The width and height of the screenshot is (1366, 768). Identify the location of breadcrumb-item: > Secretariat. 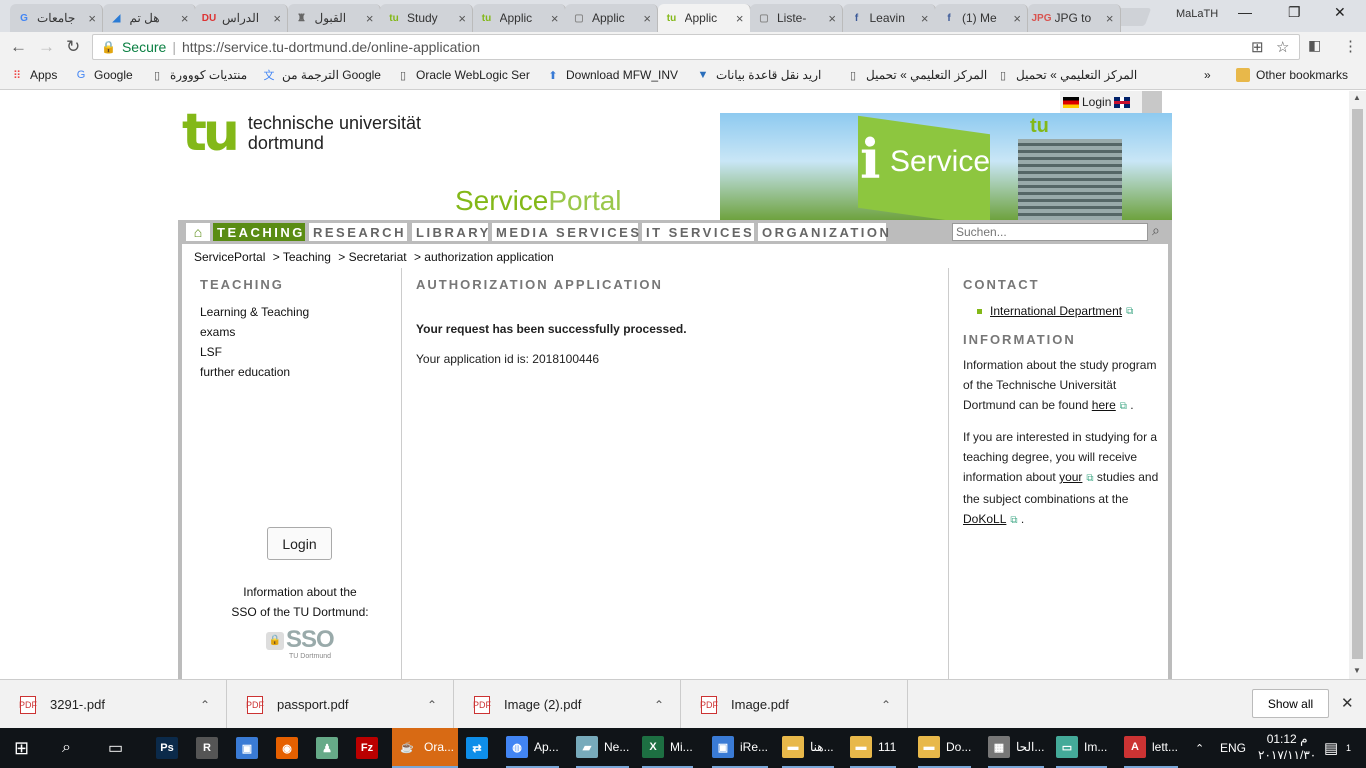
(372, 257).